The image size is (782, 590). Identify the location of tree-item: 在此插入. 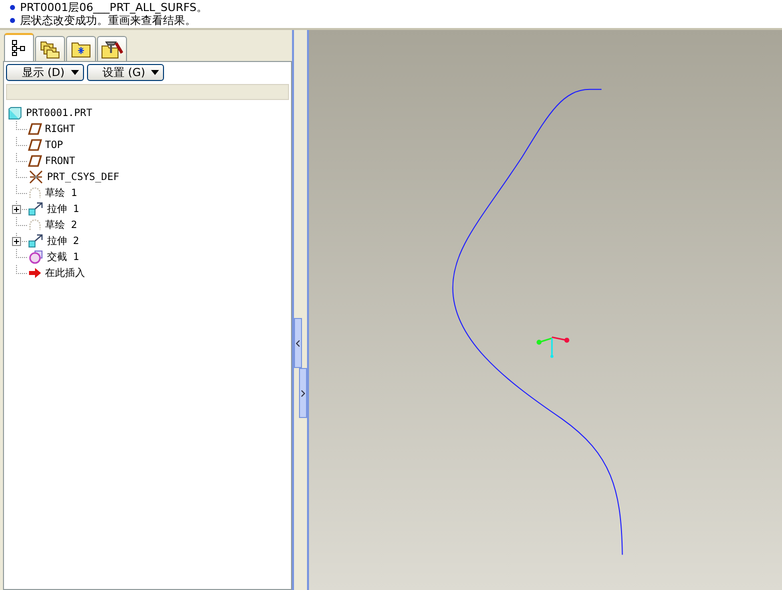
(51, 273).